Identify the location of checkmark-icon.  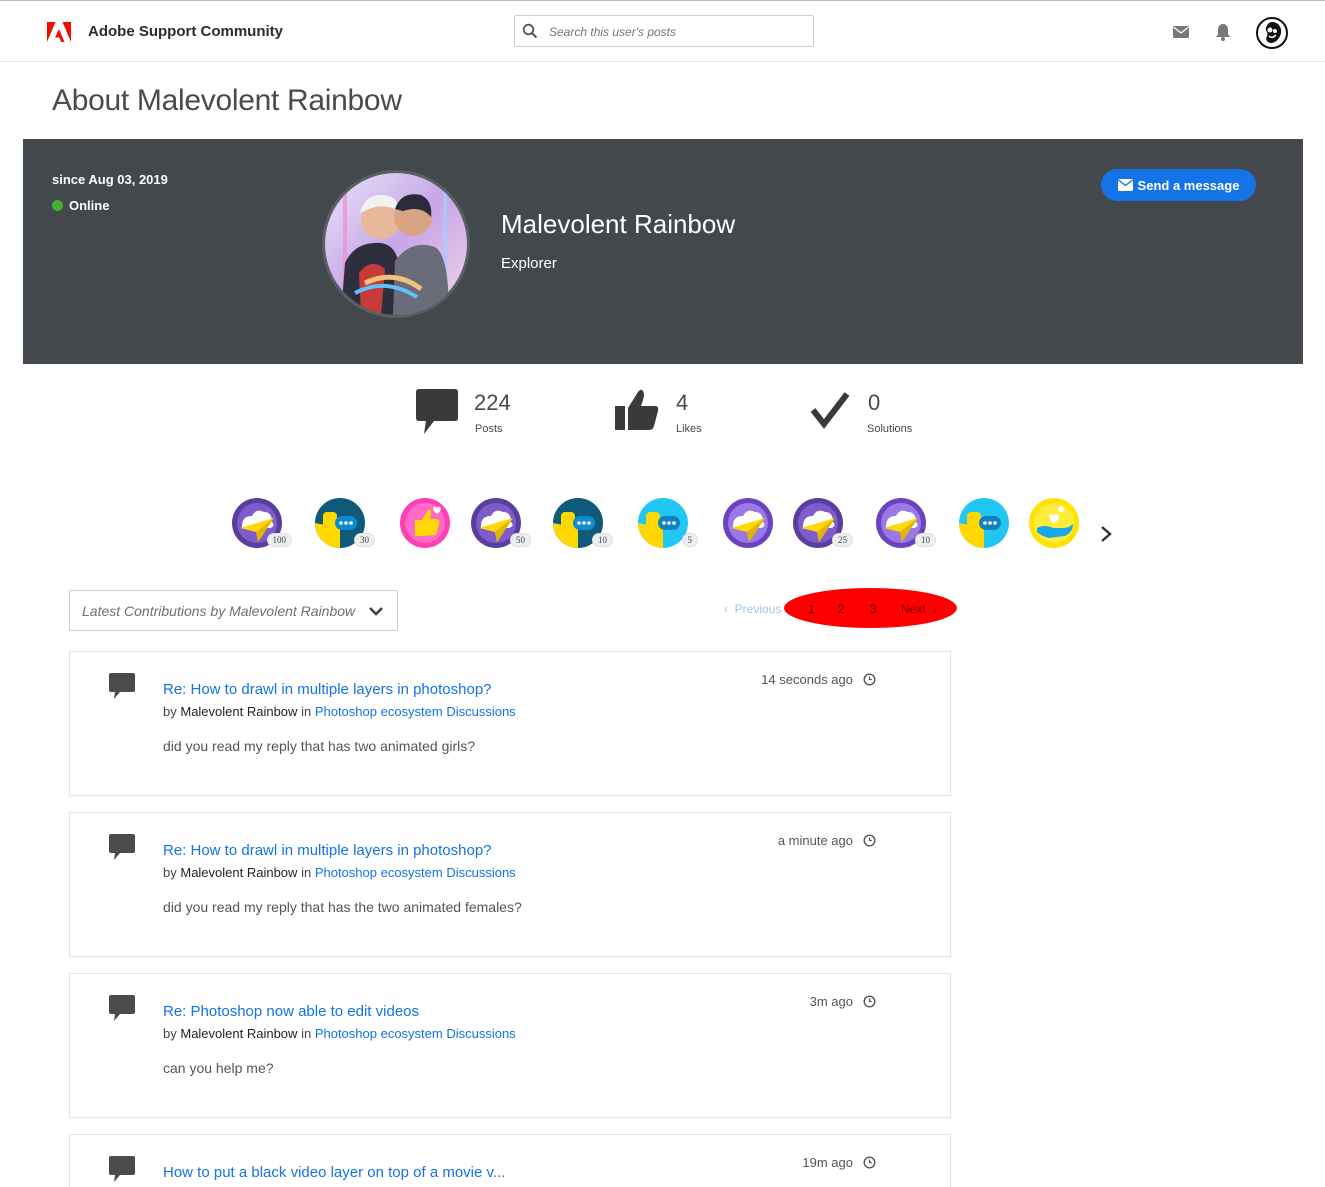
(830, 410).